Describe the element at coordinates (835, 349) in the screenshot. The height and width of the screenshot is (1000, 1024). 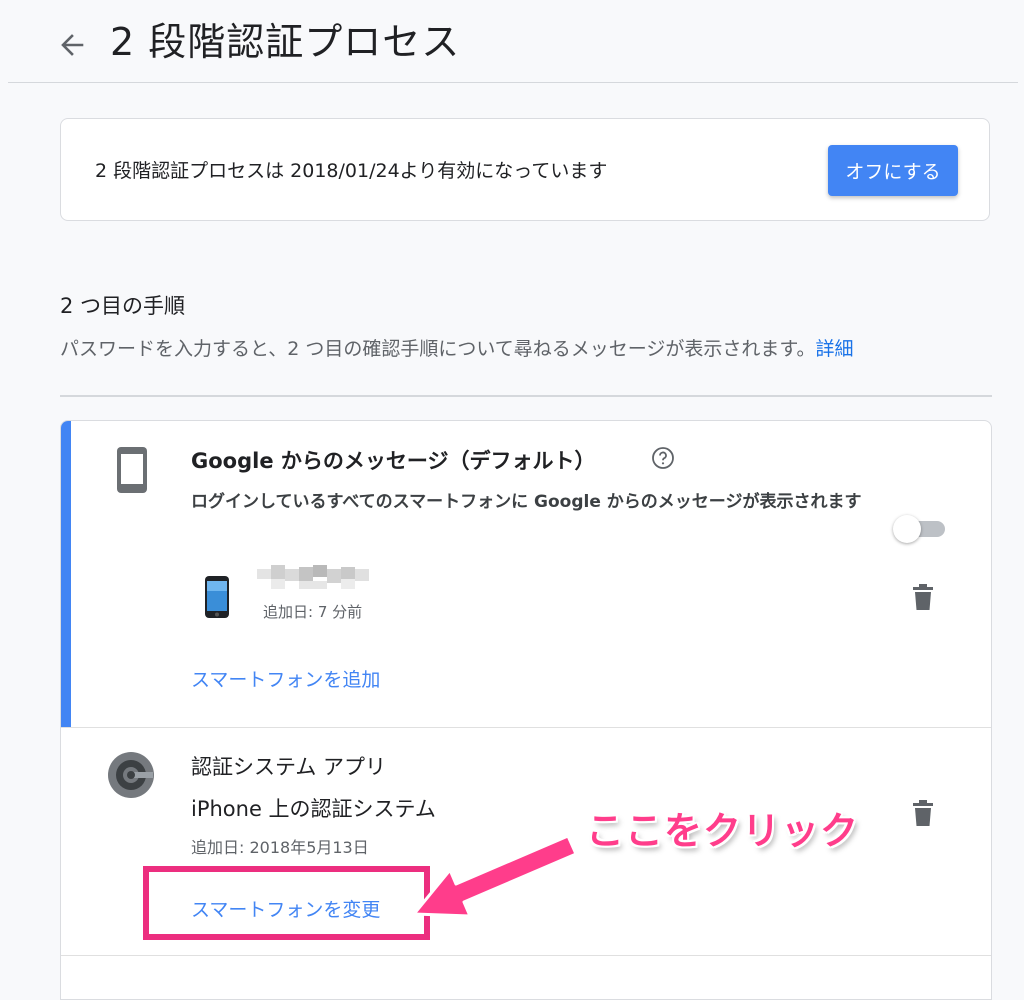
I see `learn-more-link: 詳細` at that location.